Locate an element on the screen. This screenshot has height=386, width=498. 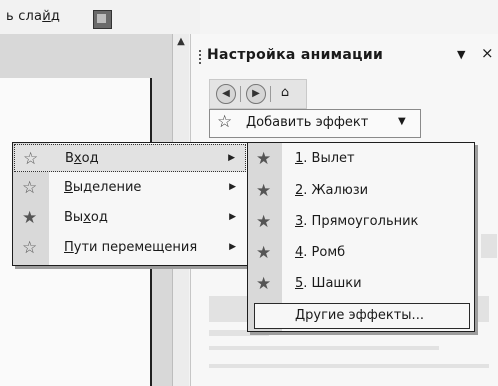
motion-path-star-icon: ☆ is located at coordinates (30, 248).